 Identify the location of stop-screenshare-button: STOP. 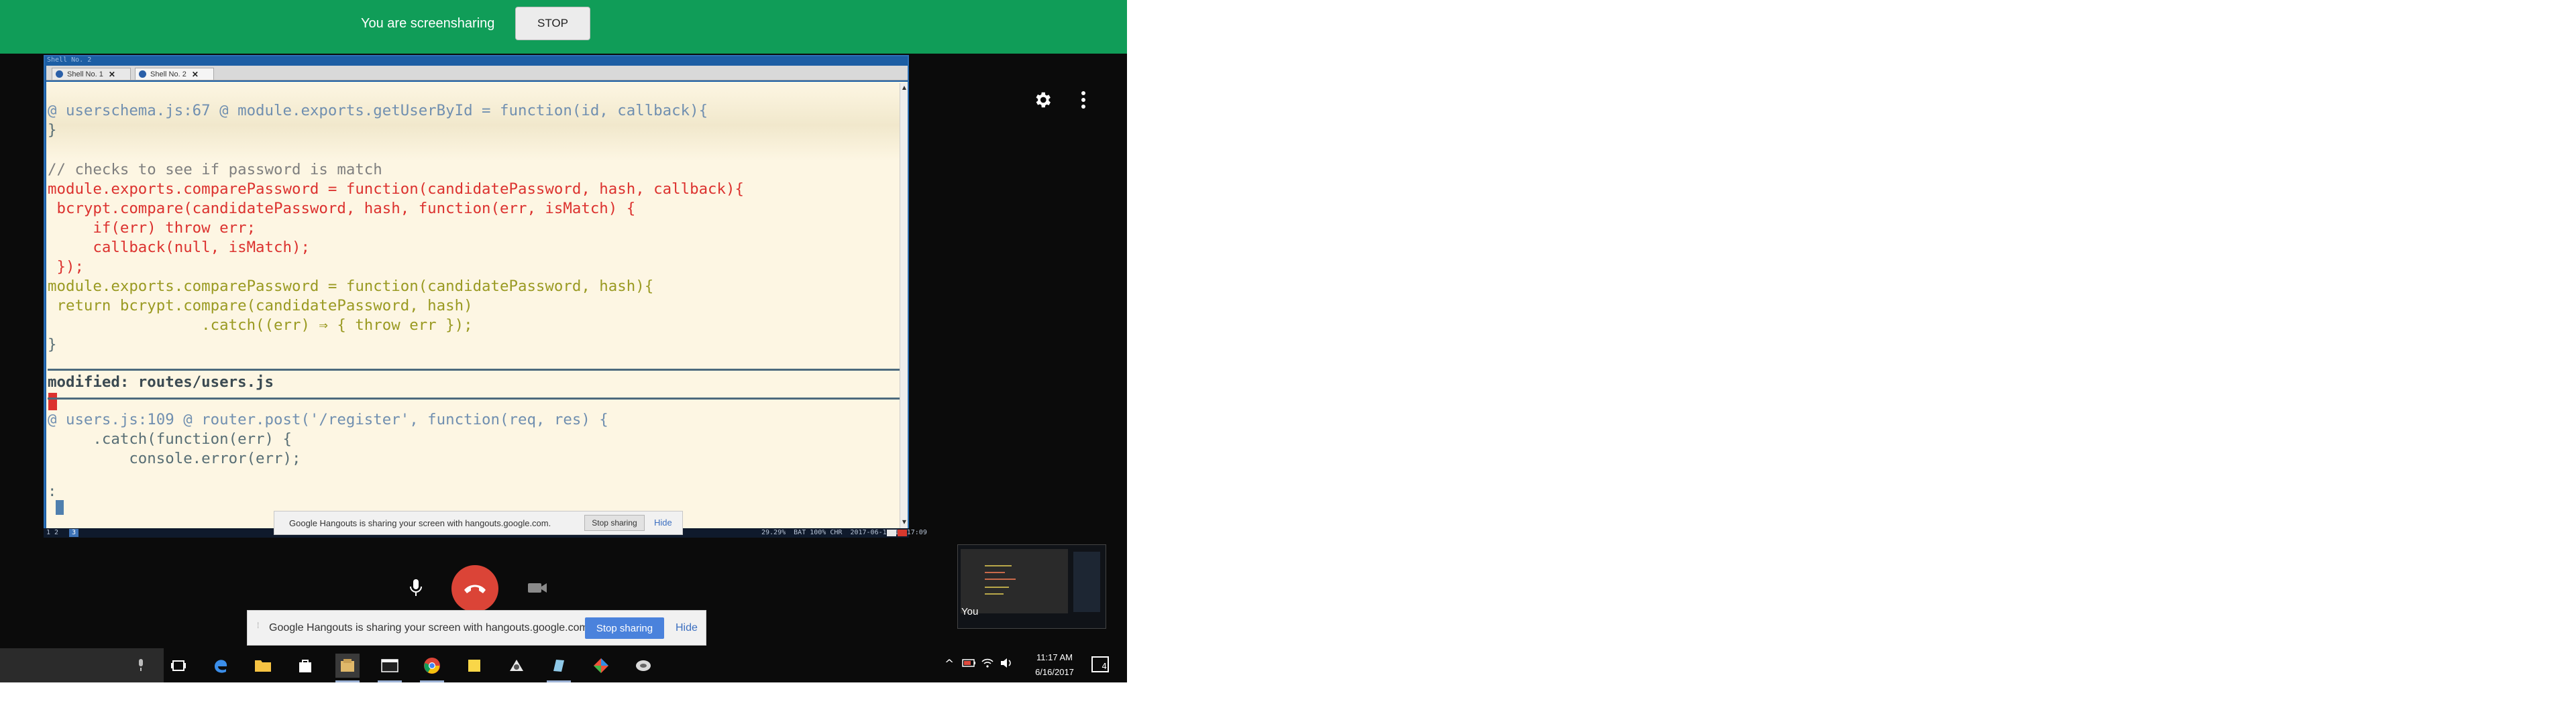
(552, 24).